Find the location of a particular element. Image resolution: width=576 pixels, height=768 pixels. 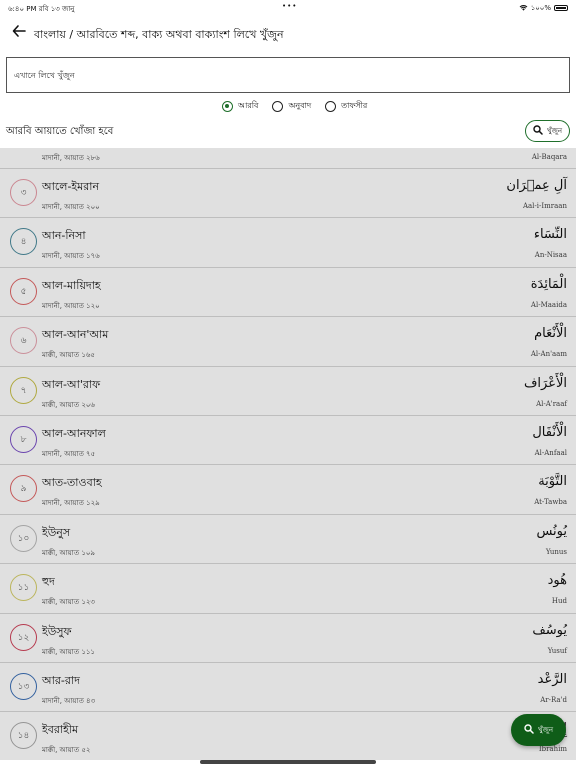

list-item: ১০ ইউনুস মাক্কী, আয়াত ১০৯ يُونُس Yunus is located at coordinates (288, 540).